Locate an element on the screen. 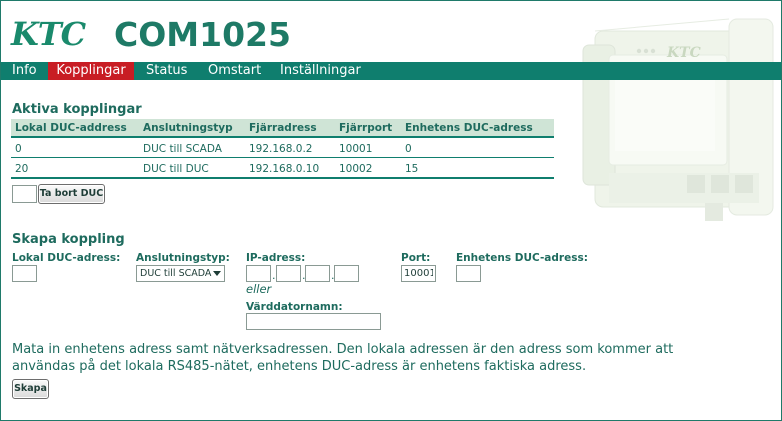 The width and height of the screenshot is (782, 421). hostname-label: Värddatornamn: is located at coordinates (294, 307).